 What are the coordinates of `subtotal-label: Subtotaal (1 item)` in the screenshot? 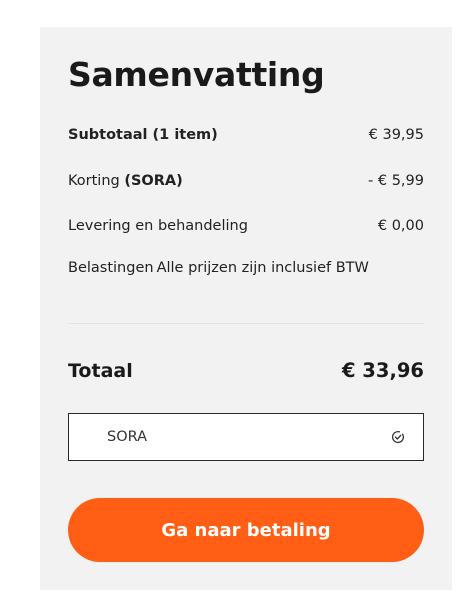 It's located at (143, 135).